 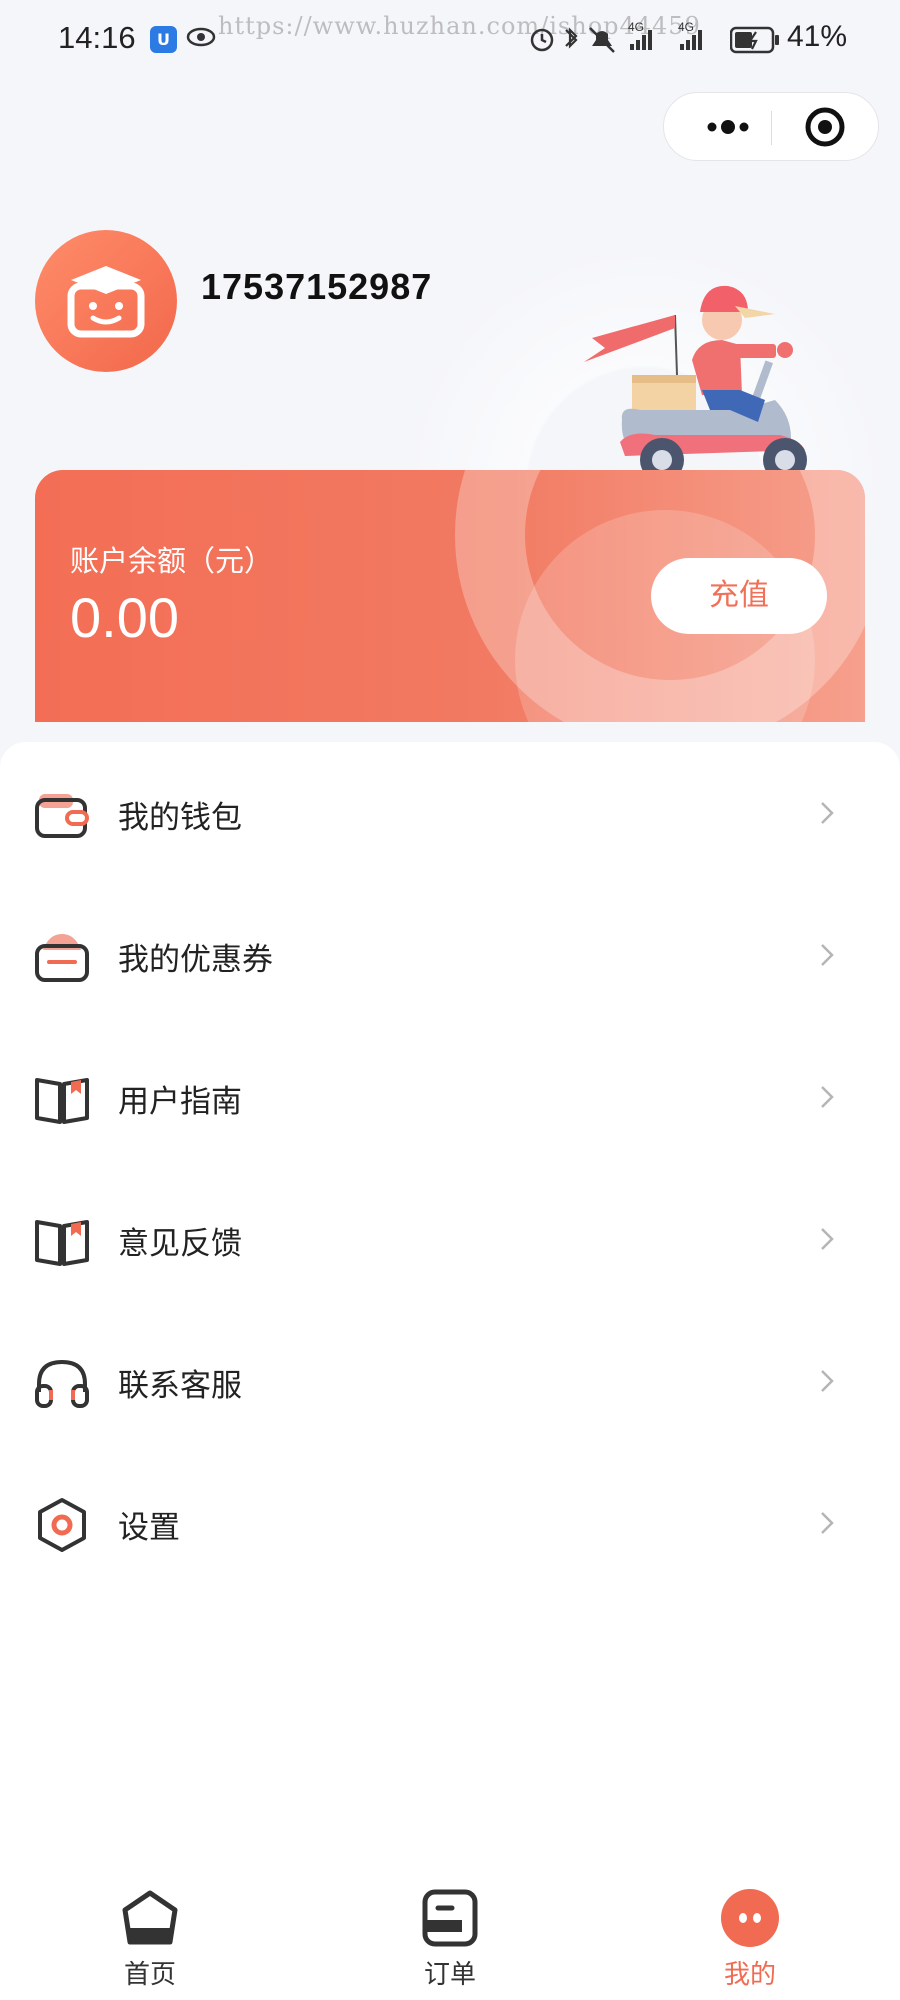 What do you see at coordinates (62, 1383) in the screenshot?
I see `headset-icon` at bounding box center [62, 1383].